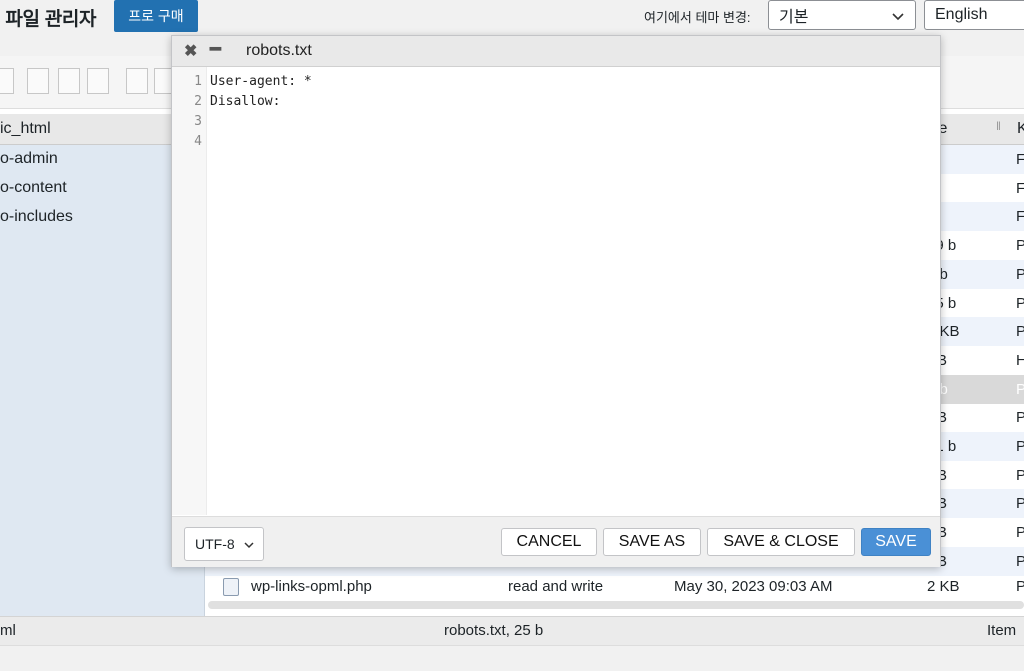 The image size is (1024, 671). I want to click on theme-select-value: 기본, so click(793, 15).